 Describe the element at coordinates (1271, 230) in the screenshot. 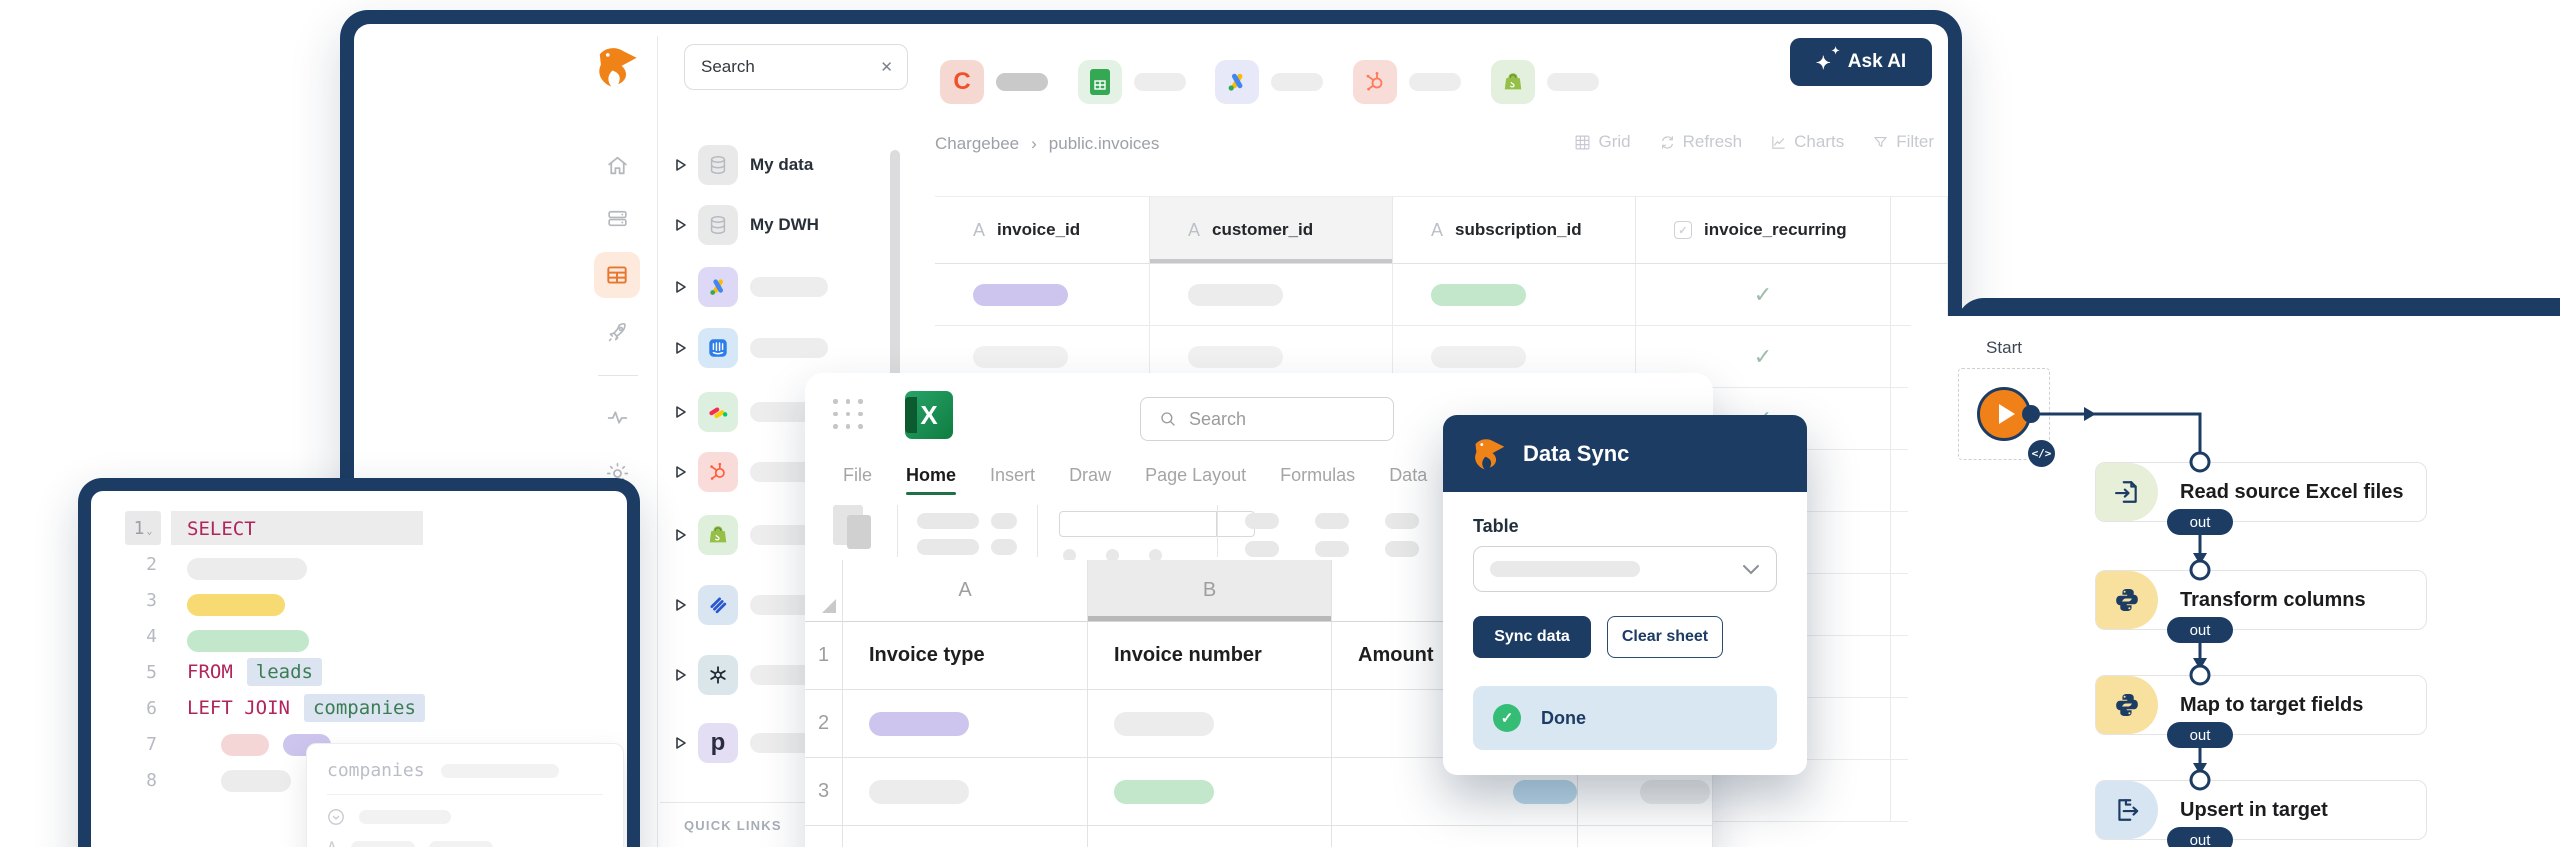

I see `column-header-customer-id: A customer_id` at that location.